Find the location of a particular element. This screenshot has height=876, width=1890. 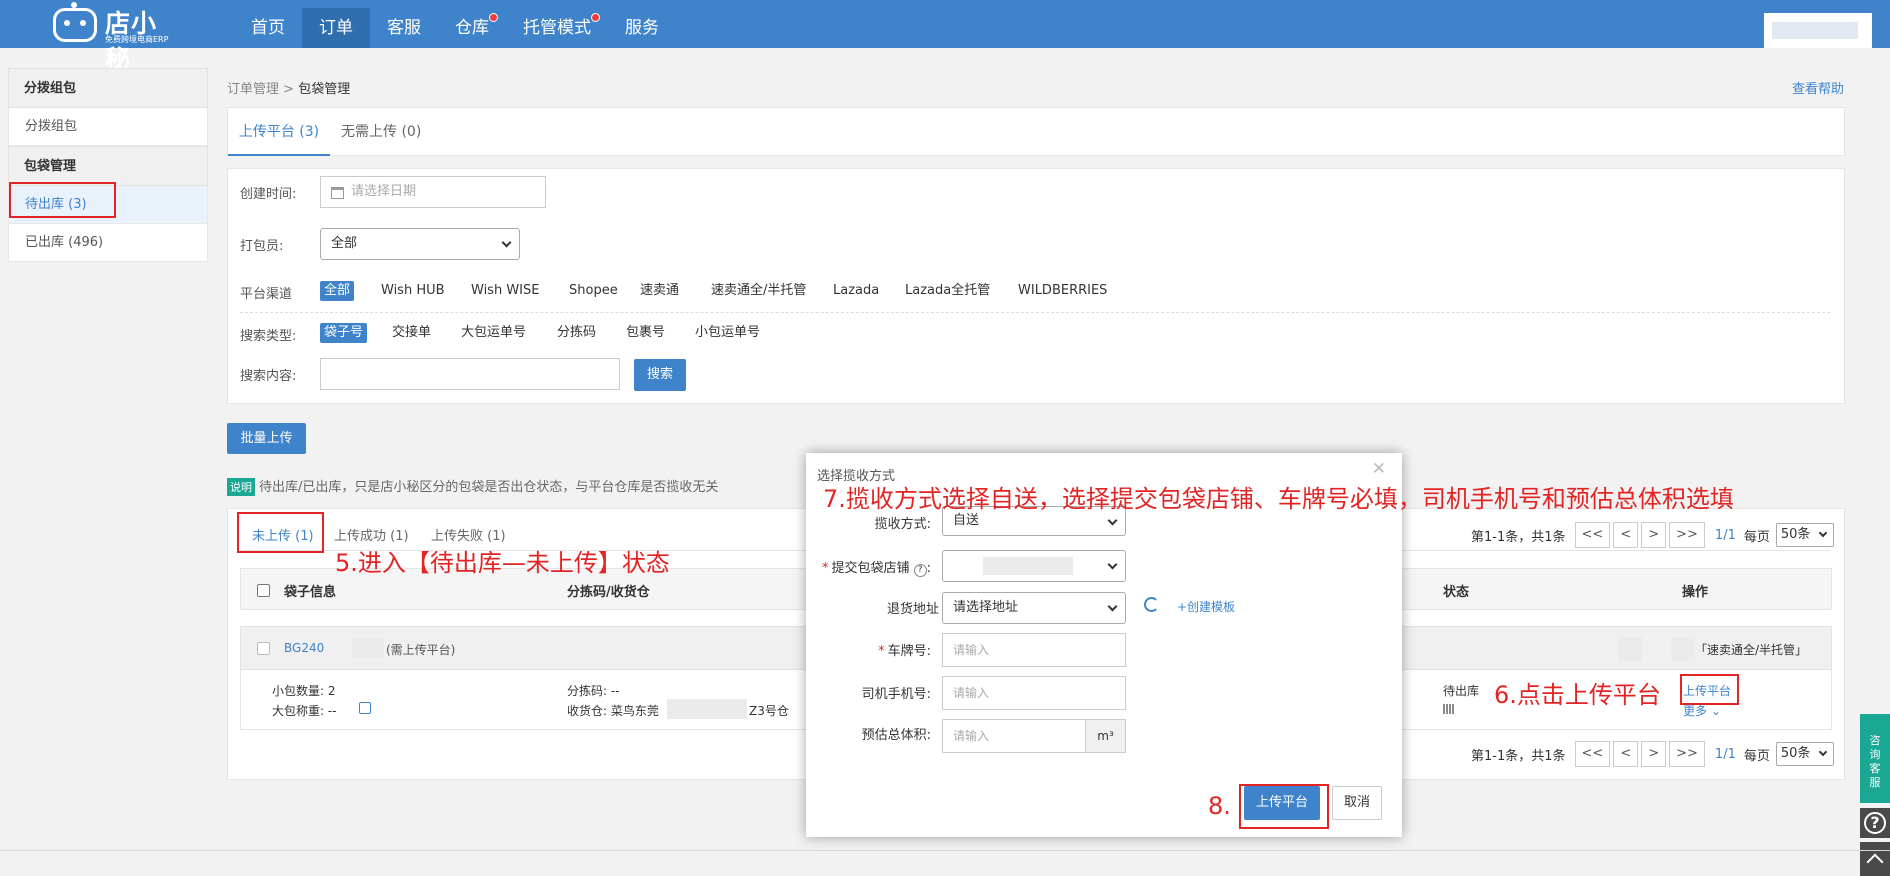

help-link: 查看帮助 is located at coordinates (1818, 87).